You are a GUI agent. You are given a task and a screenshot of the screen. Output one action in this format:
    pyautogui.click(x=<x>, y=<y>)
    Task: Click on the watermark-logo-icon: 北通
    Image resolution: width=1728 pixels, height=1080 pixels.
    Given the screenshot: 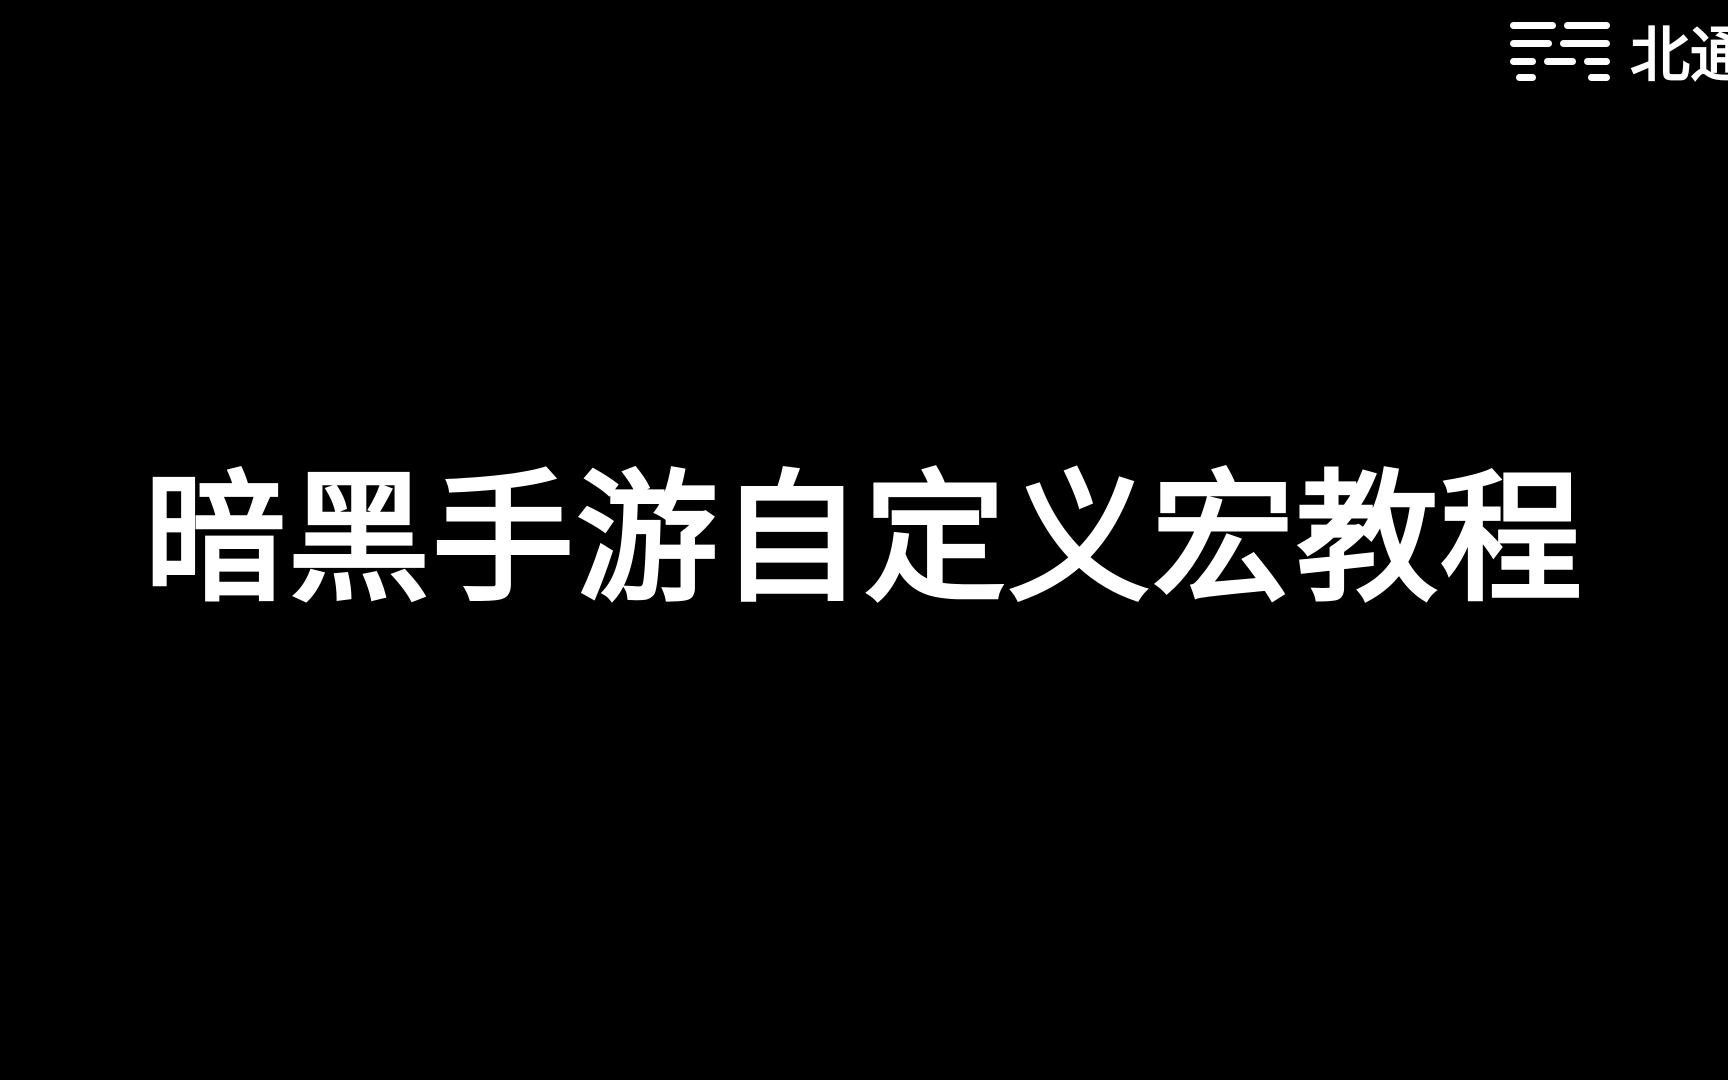 What is the action you would take?
    pyautogui.click(x=1619, y=52)
    